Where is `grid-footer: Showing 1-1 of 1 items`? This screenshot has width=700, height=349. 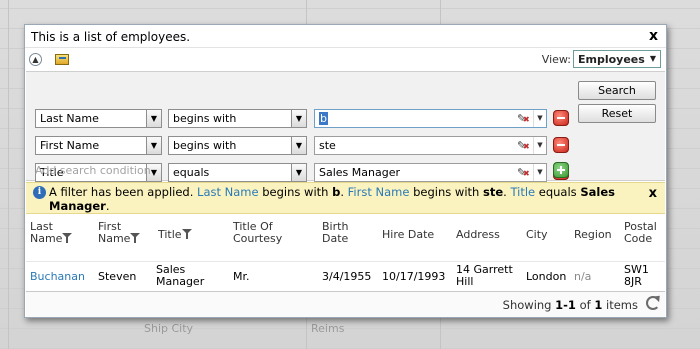
grid-footer: Showing 1-1 of 1 items is located at coordinates (345, 304).